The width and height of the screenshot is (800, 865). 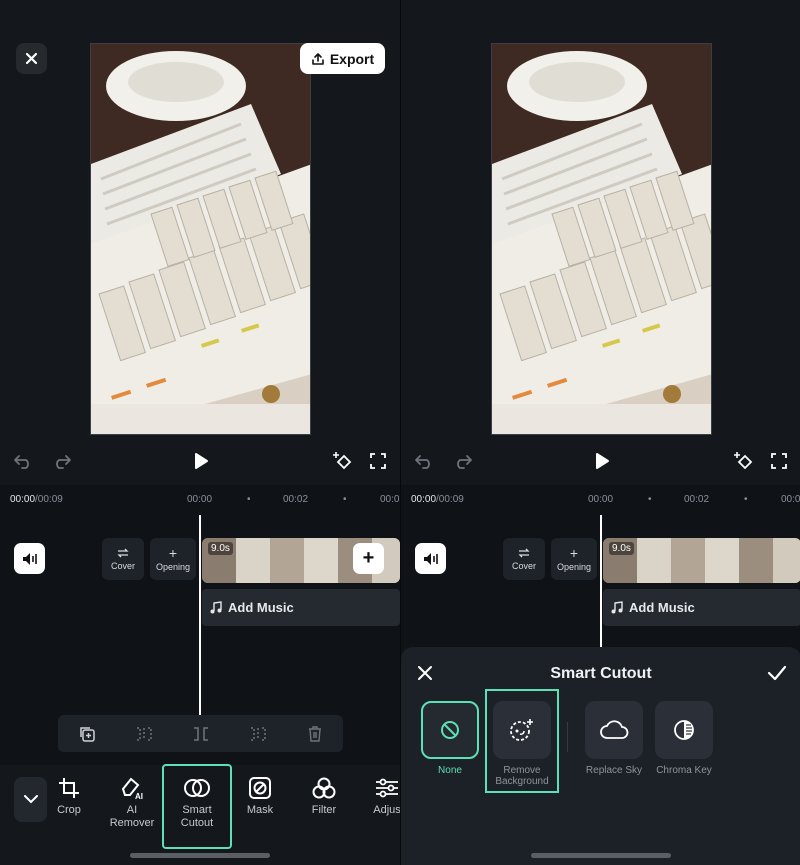 I want to click on fullscreen-icon, so click(x=779, y=461).